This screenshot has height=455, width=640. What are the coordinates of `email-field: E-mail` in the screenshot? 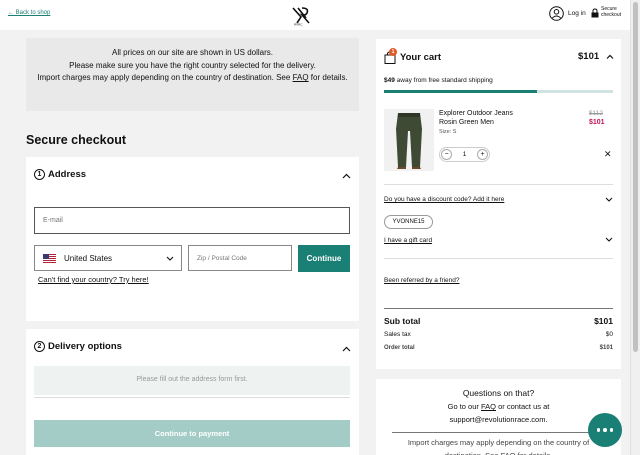 It's located at (192, 220).